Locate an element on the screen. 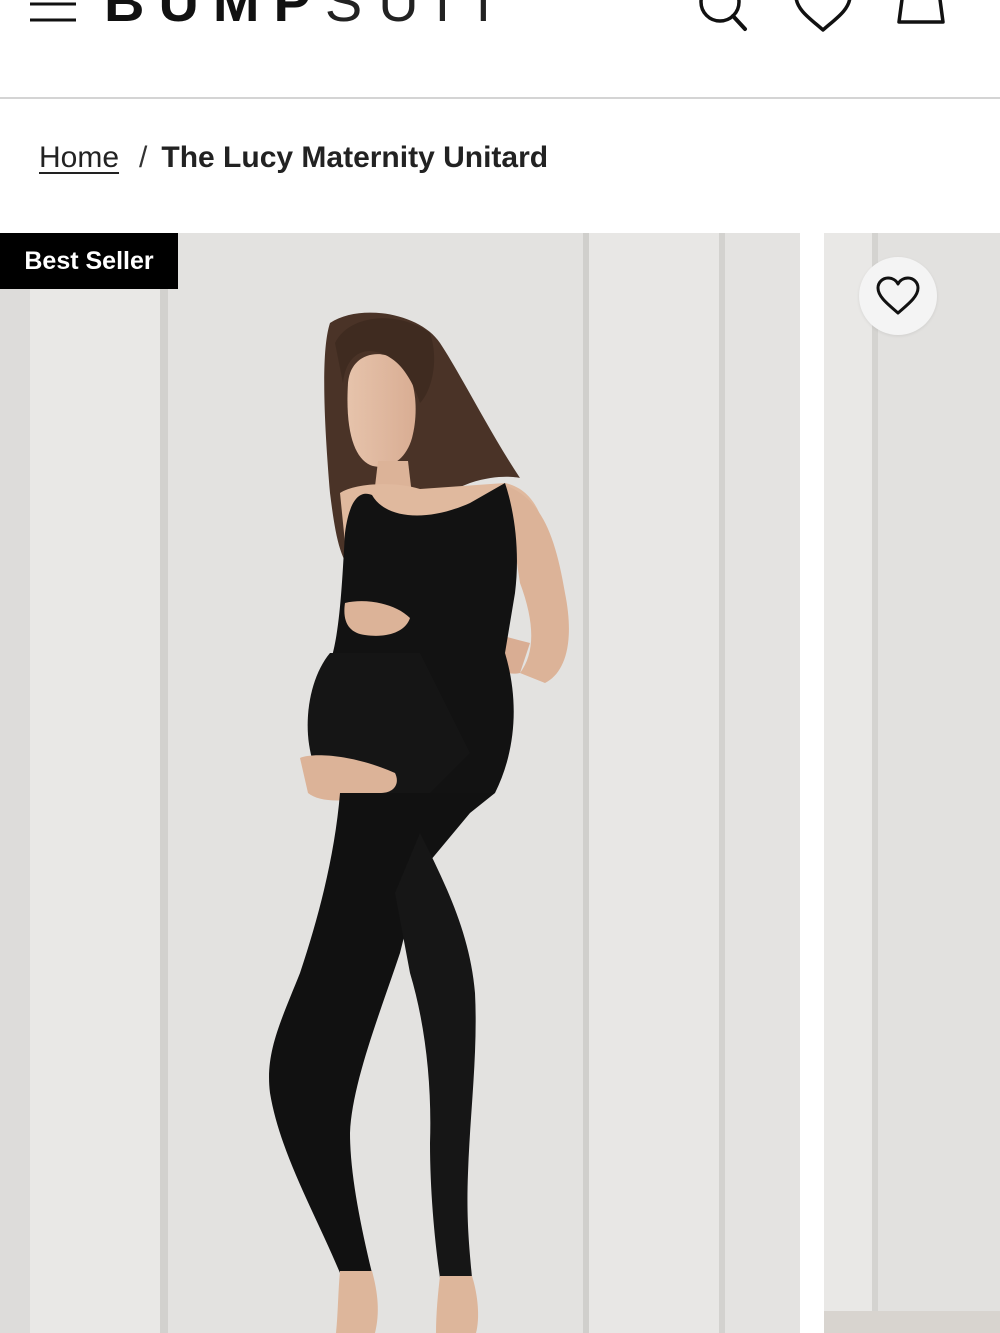 Image resolution: width=1000 pixels, height=1333 pixels. logo-light-text: SUIT is located at coordinates (420, 16).